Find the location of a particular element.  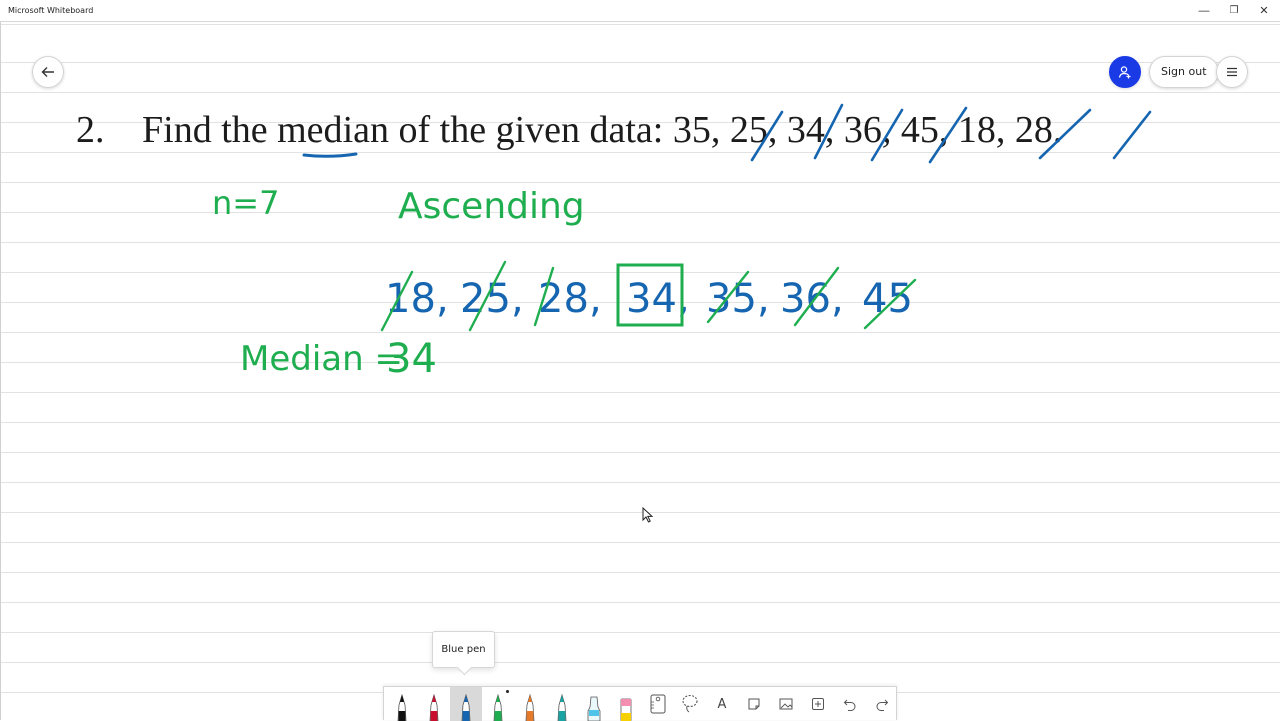

highlighter-tool is located at coordinates (594, 704).